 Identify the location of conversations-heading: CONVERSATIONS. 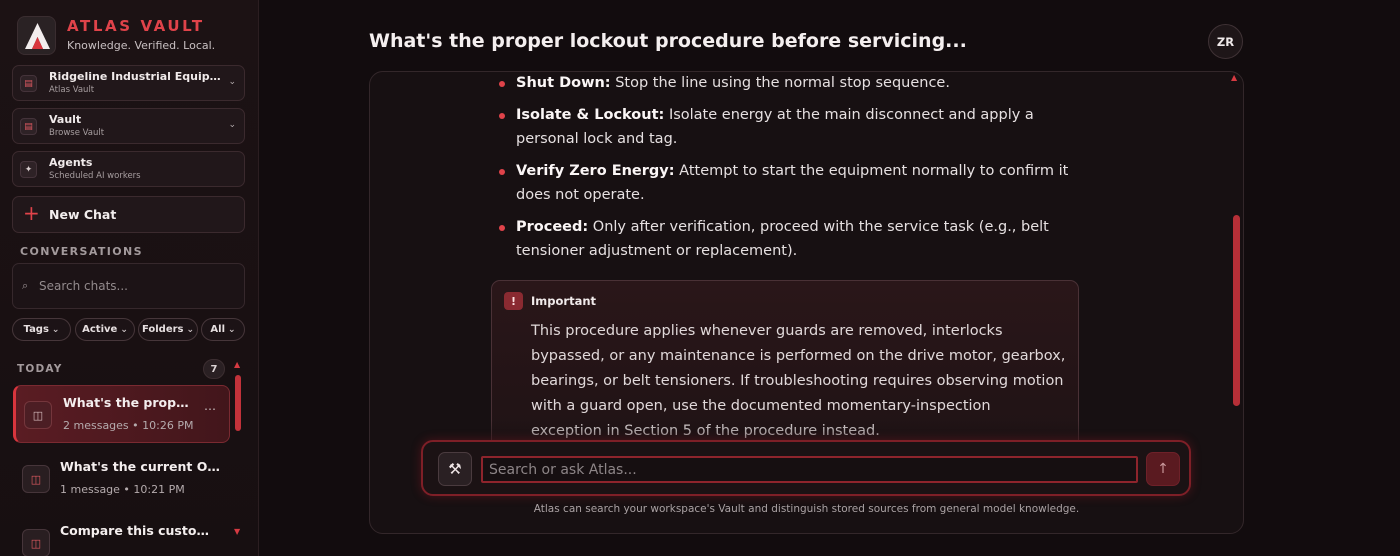
(81, 251).